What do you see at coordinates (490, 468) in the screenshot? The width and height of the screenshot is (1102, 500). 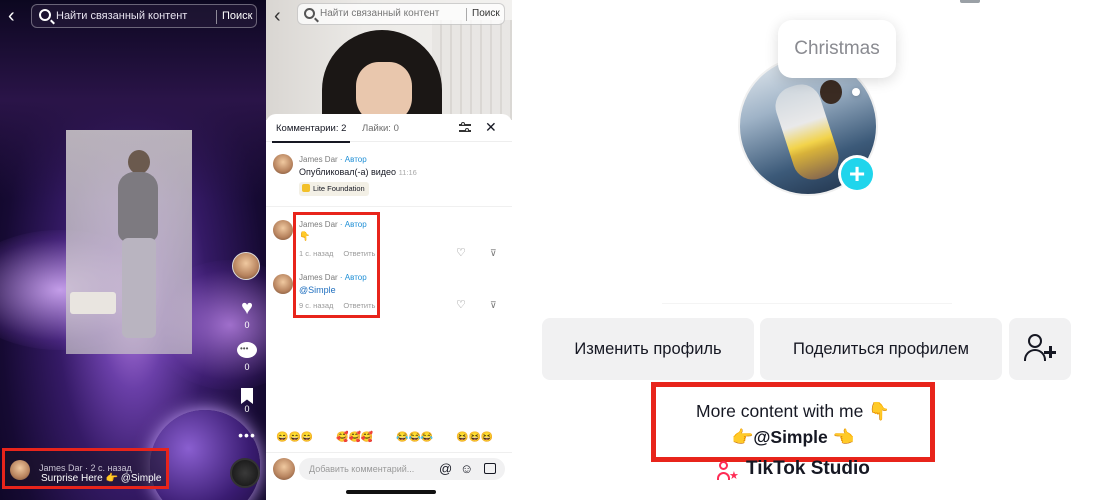 I see `image-icon` at bounding box center [490, 468].